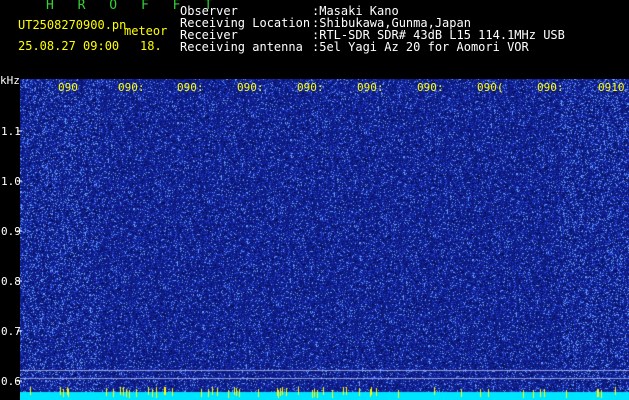 The width and height of the screenshot is (629, 400). What do you see at coordinates (11, 281) in the screenshot?
I see `y-tick-label: 0.8` at bounding box center [11, 281].